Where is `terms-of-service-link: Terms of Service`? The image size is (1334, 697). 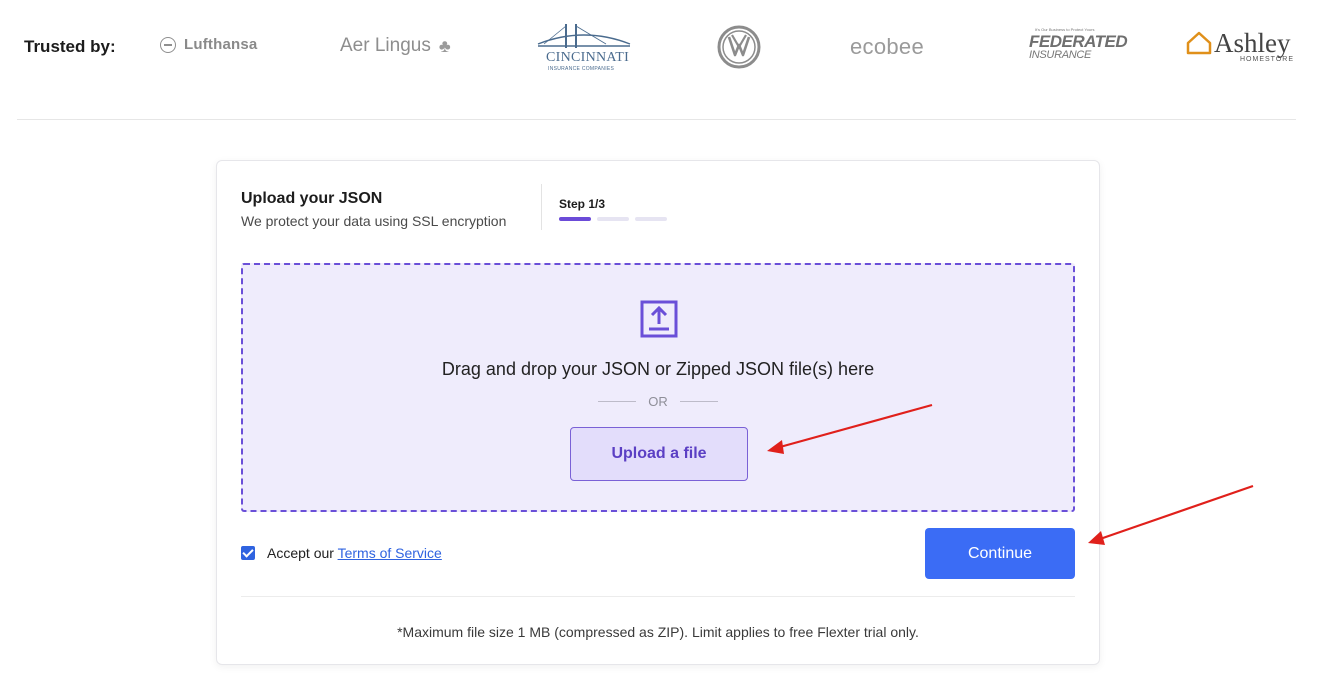
terms-of-service-link: Terms of Service is located at coordinates (390, 553).